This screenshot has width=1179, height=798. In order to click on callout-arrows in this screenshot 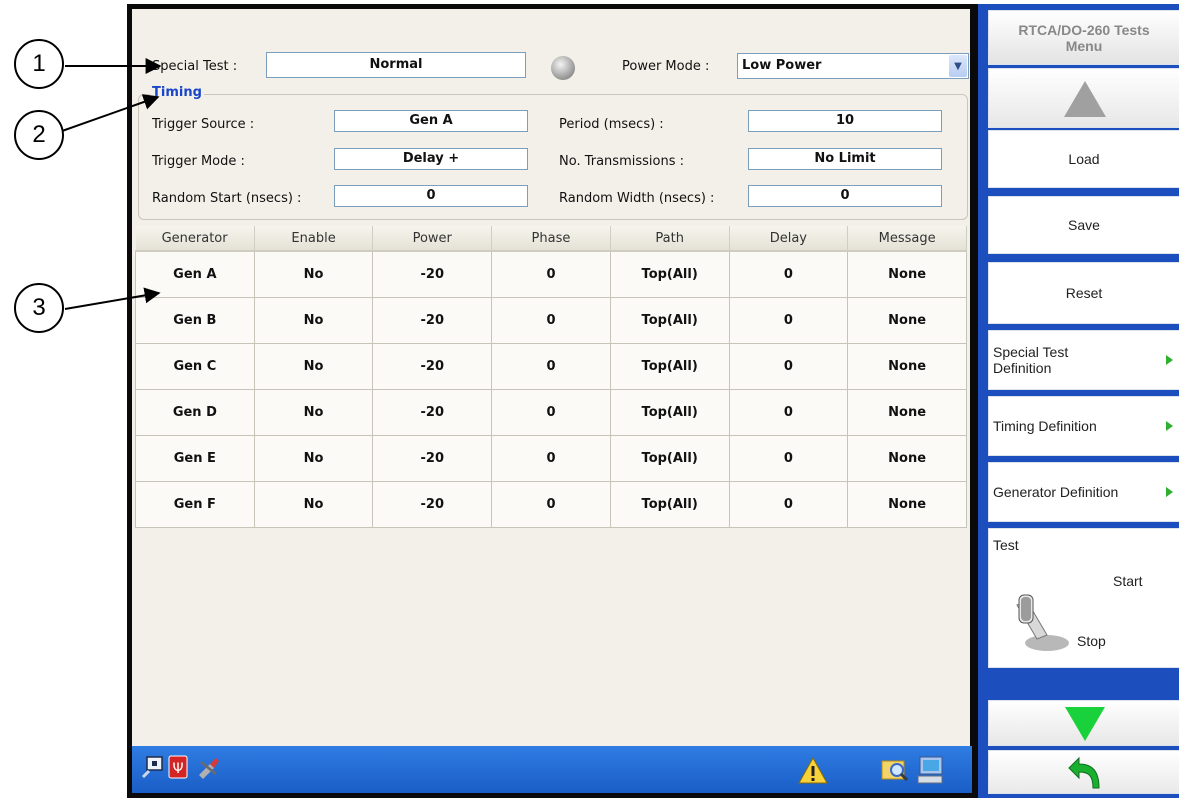, I will do `click(111, 184)`.